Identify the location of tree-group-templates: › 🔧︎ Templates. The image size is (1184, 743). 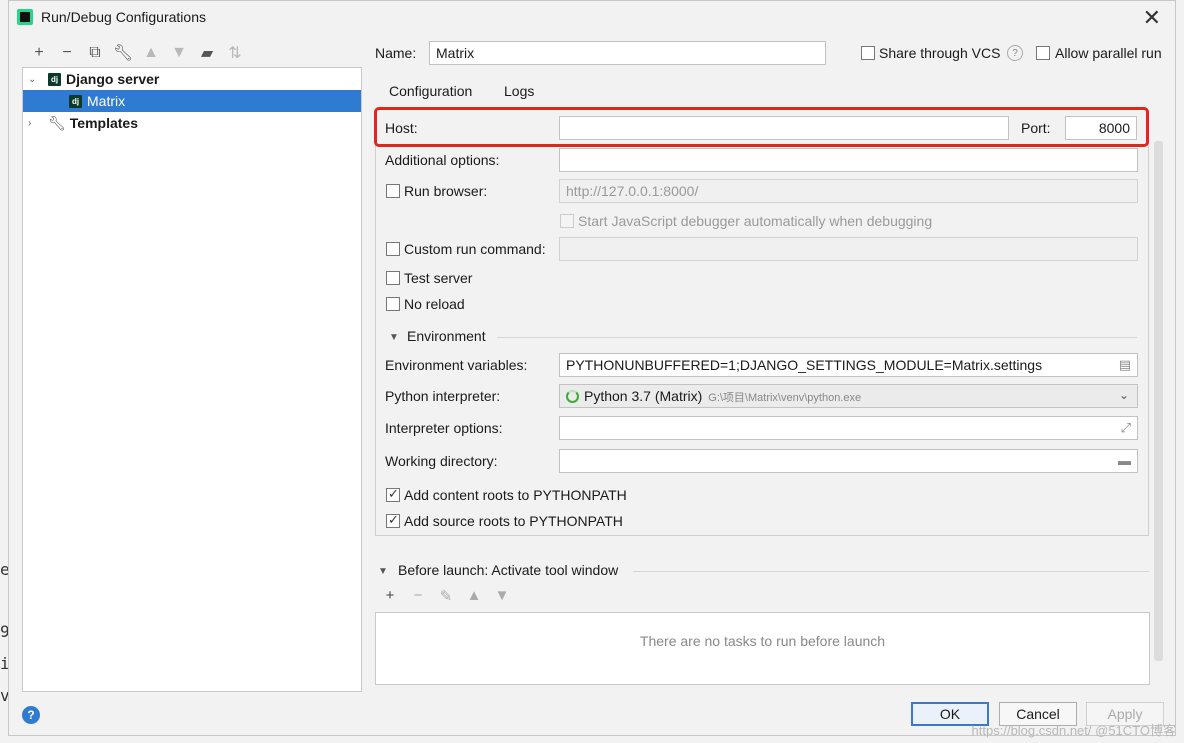
(192, 123).